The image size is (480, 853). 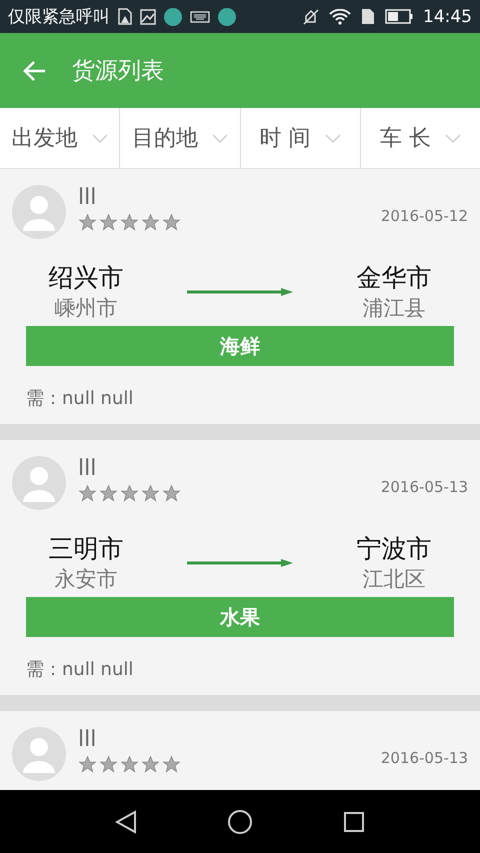 I want to click on sim-alert-icon, so click(x=125, y=16).